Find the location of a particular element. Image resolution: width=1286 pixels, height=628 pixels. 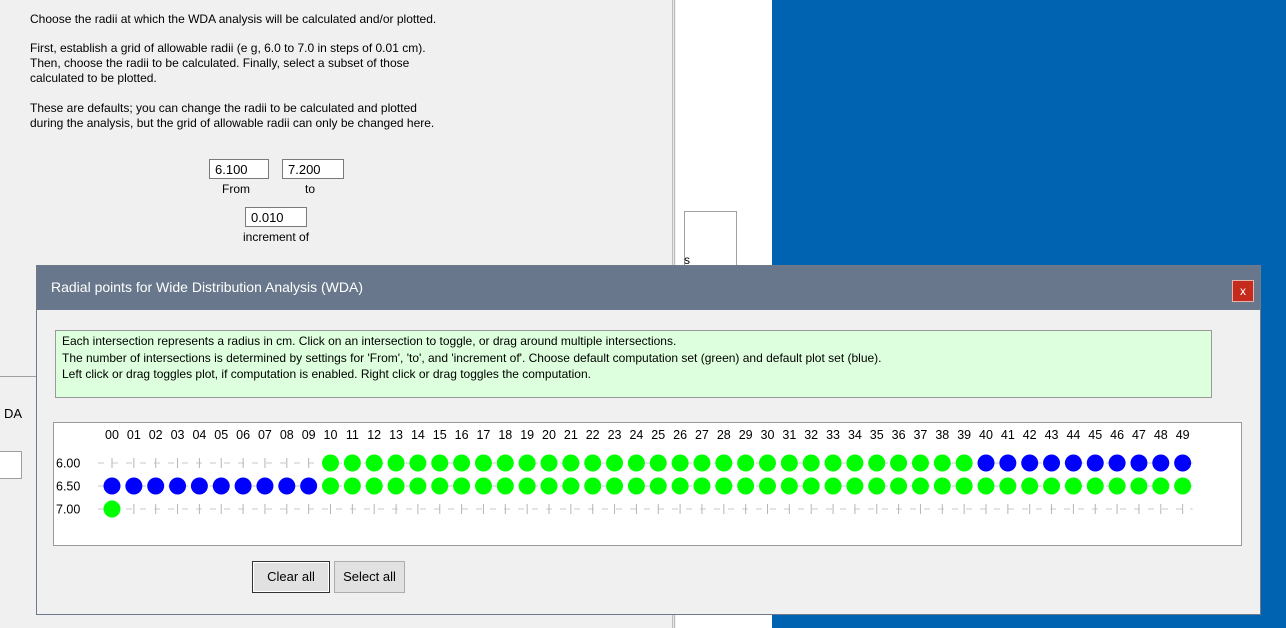

left-stub-field is located at coordinates (11, 465).